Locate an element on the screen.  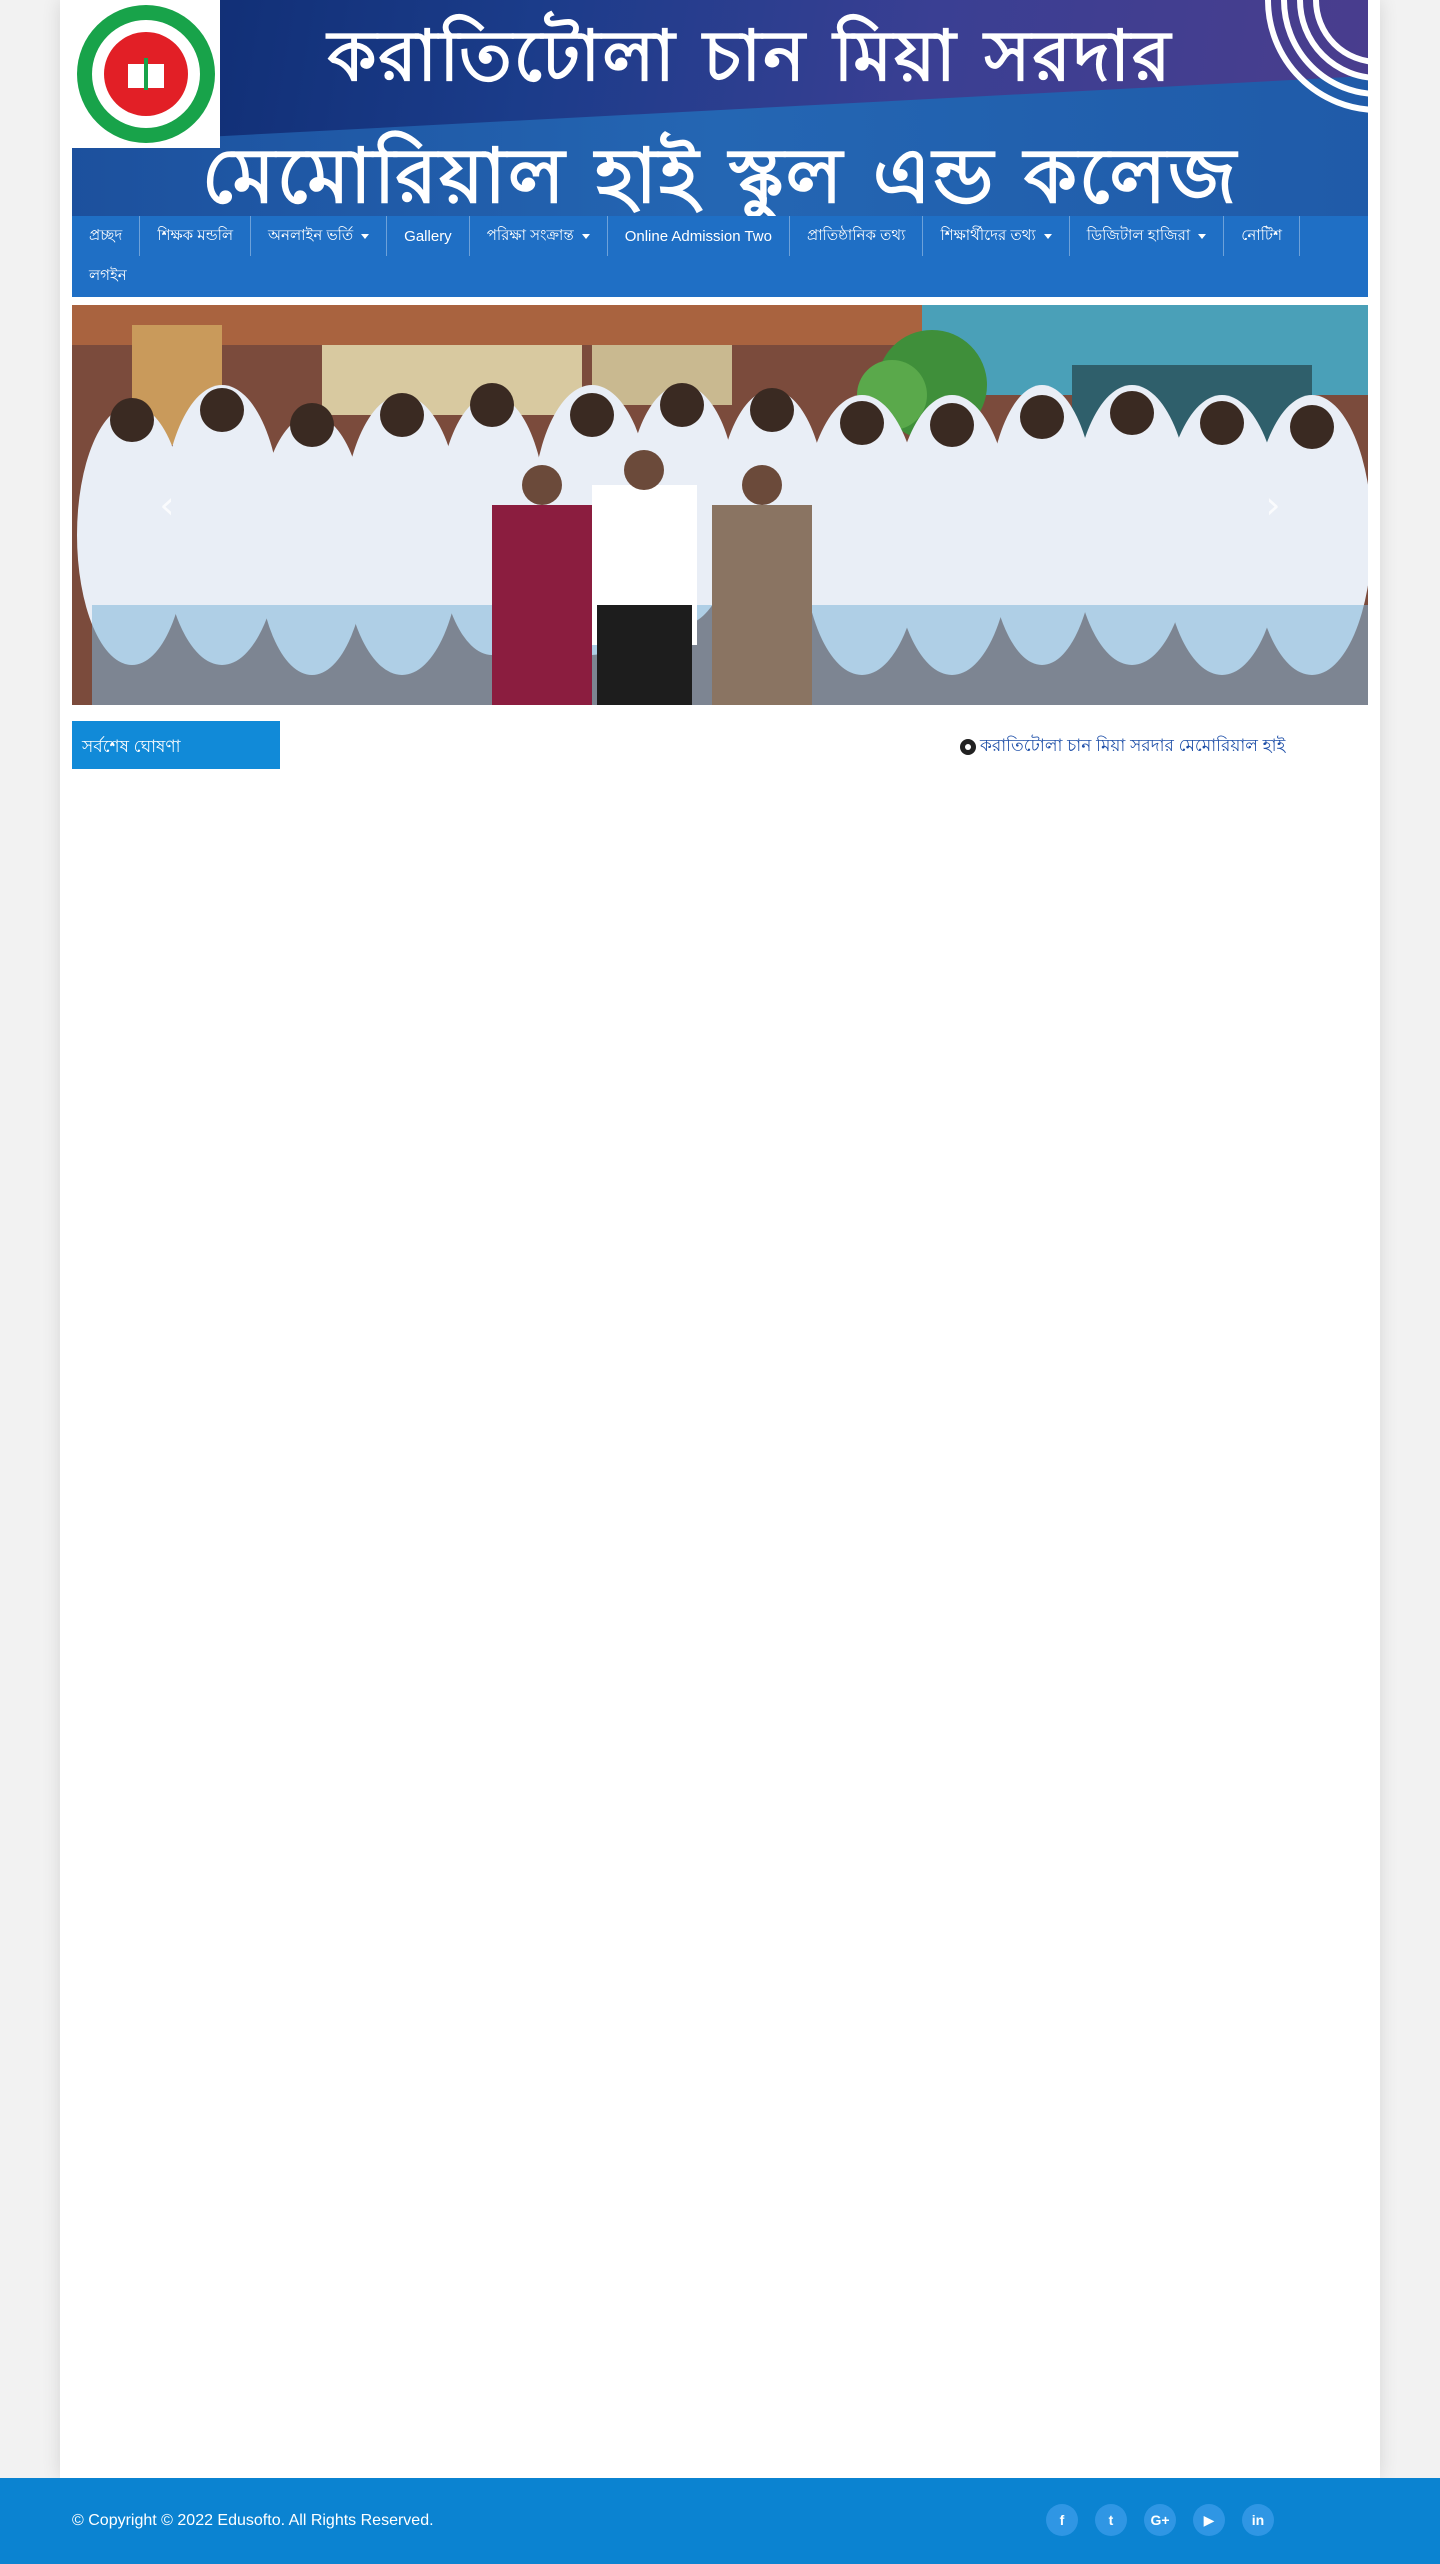
chevron-right-icon: › is located at coordinates (1273, 505).